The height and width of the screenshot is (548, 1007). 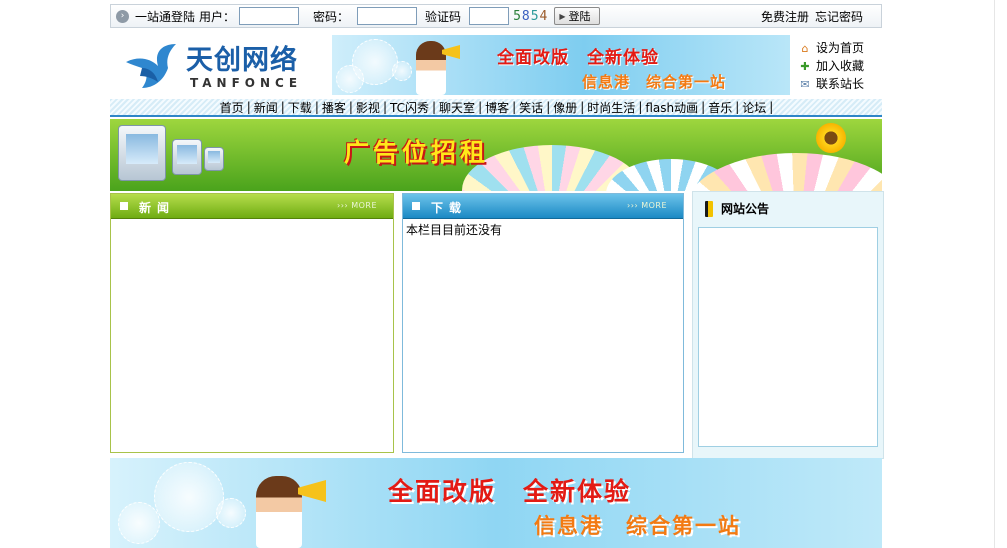 I want to click on notice-panel-header: 网站公告, so click(x=737, y=208).